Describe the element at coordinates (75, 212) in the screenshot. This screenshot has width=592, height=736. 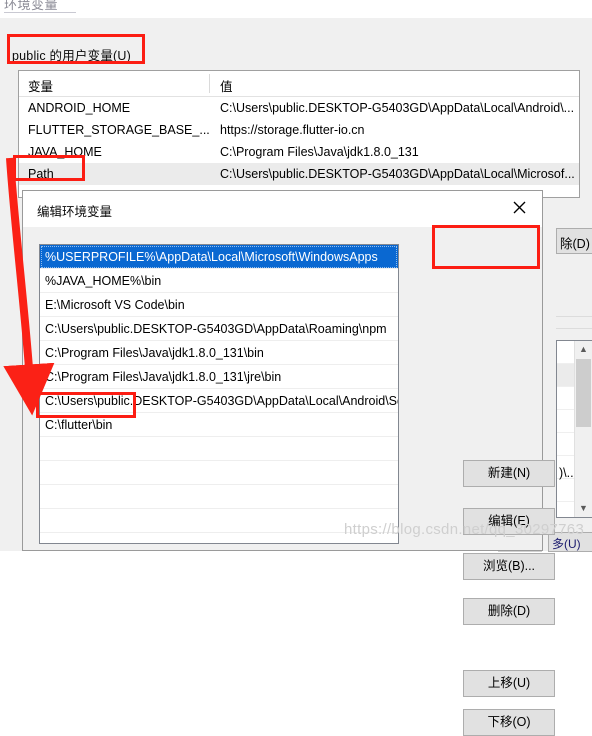
I see `dialog-title: 编辑环境变量` at that location.